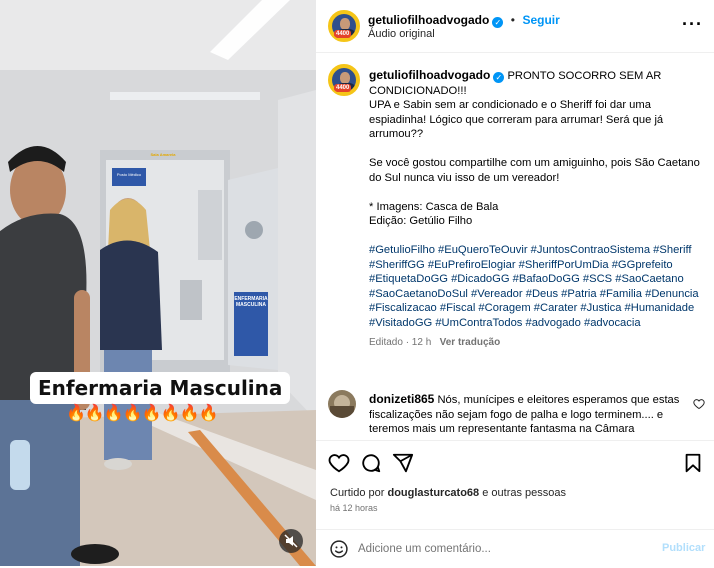 Image resolution: width=714 pixels, height=568 pixels. What do you see at coordinates (163, 154) in the screenshot?
I see `room-sign: Sala Amarela` at bounding box center [163, 154].